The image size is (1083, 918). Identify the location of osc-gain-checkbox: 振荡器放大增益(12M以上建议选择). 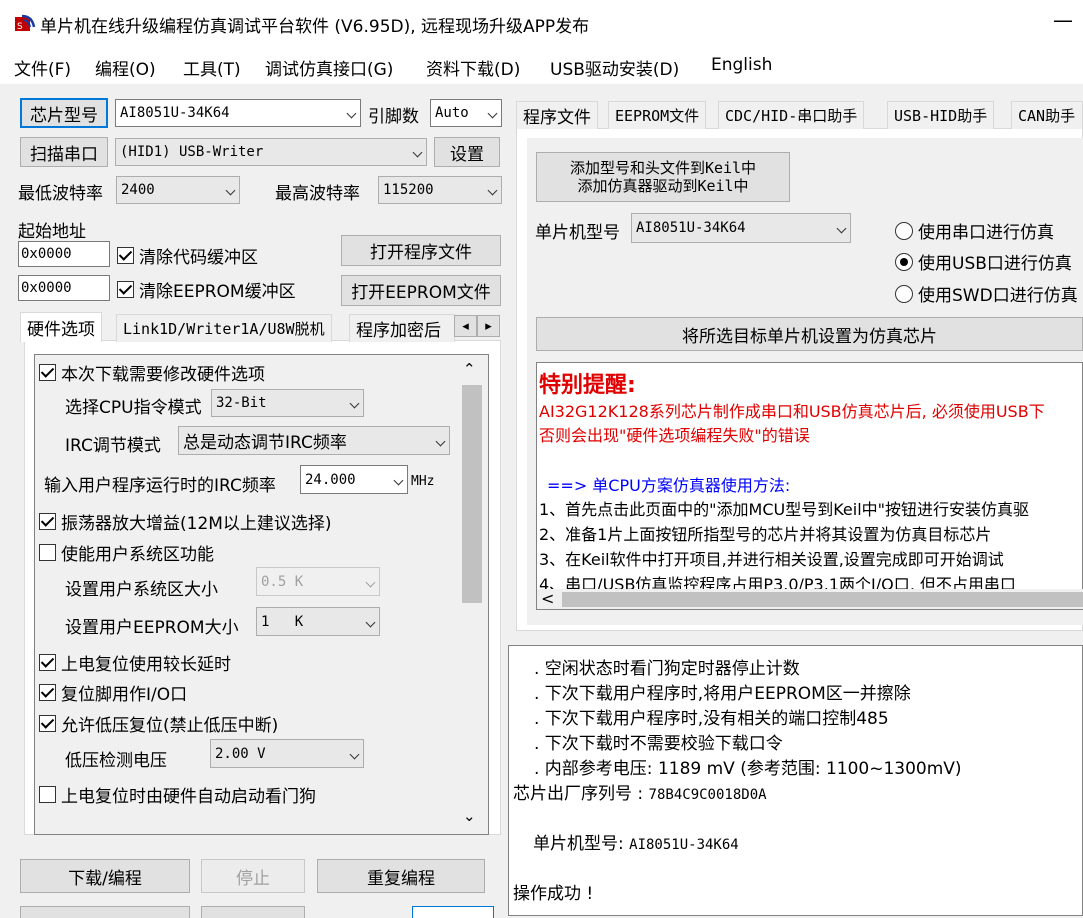
(185, 521).